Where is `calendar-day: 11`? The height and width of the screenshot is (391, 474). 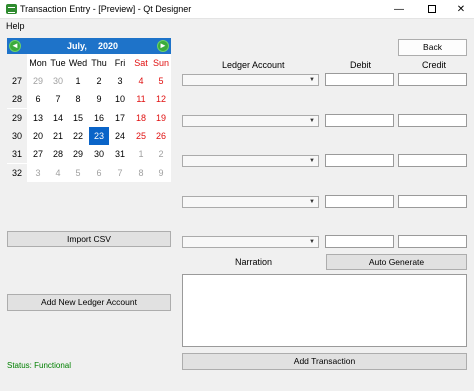 calendar-day: 11 is located at coordinates (141, 99).